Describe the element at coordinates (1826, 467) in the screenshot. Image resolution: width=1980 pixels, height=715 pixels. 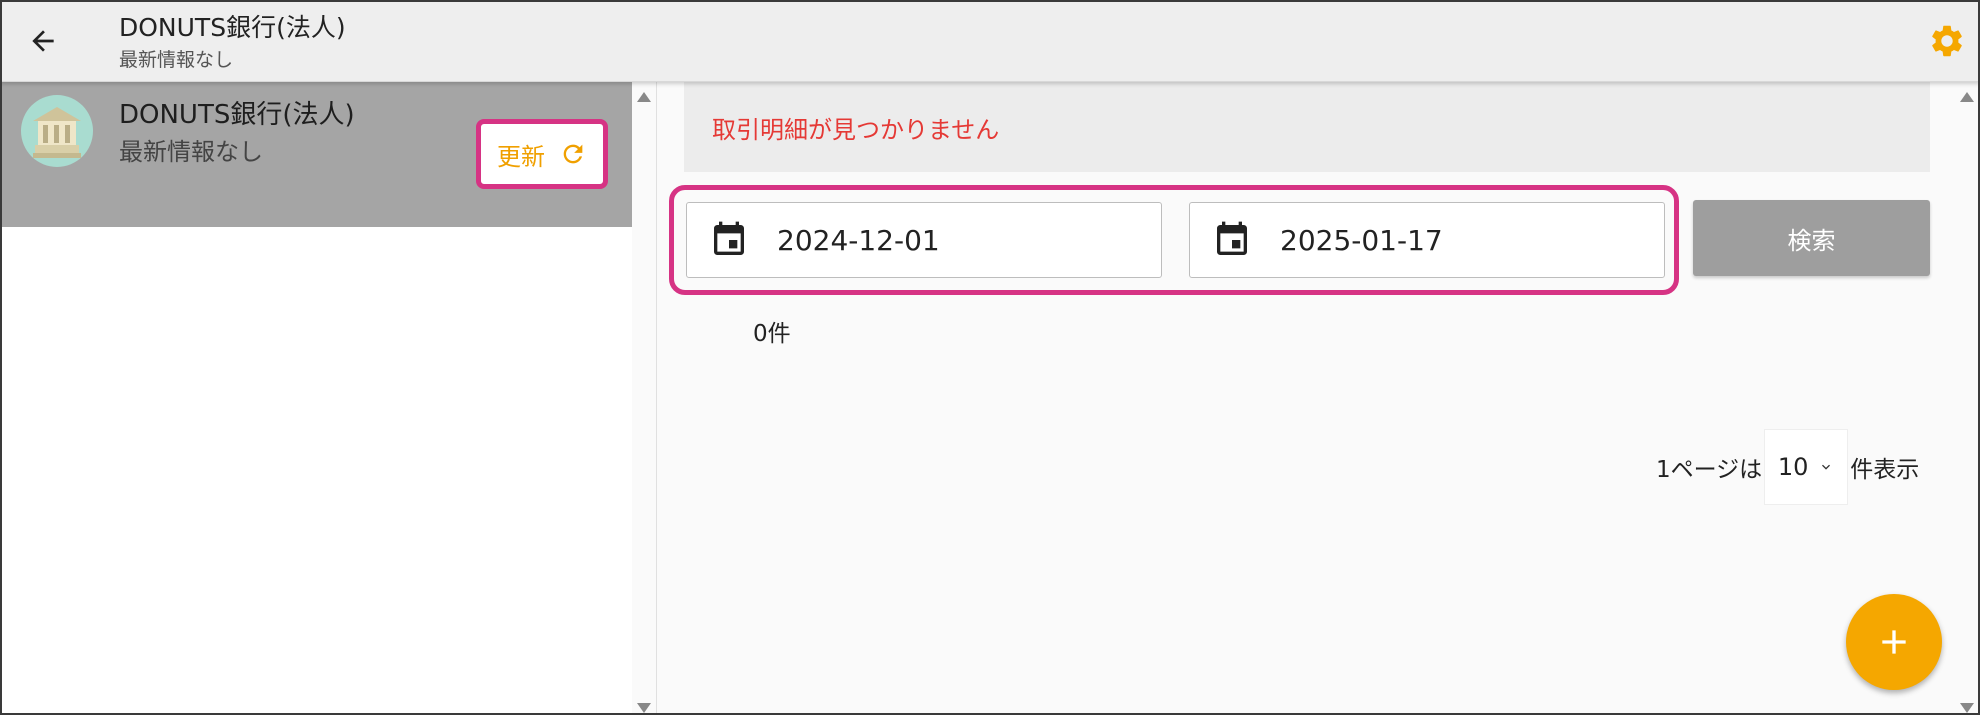
I see `chevron-down-icon` at that location.